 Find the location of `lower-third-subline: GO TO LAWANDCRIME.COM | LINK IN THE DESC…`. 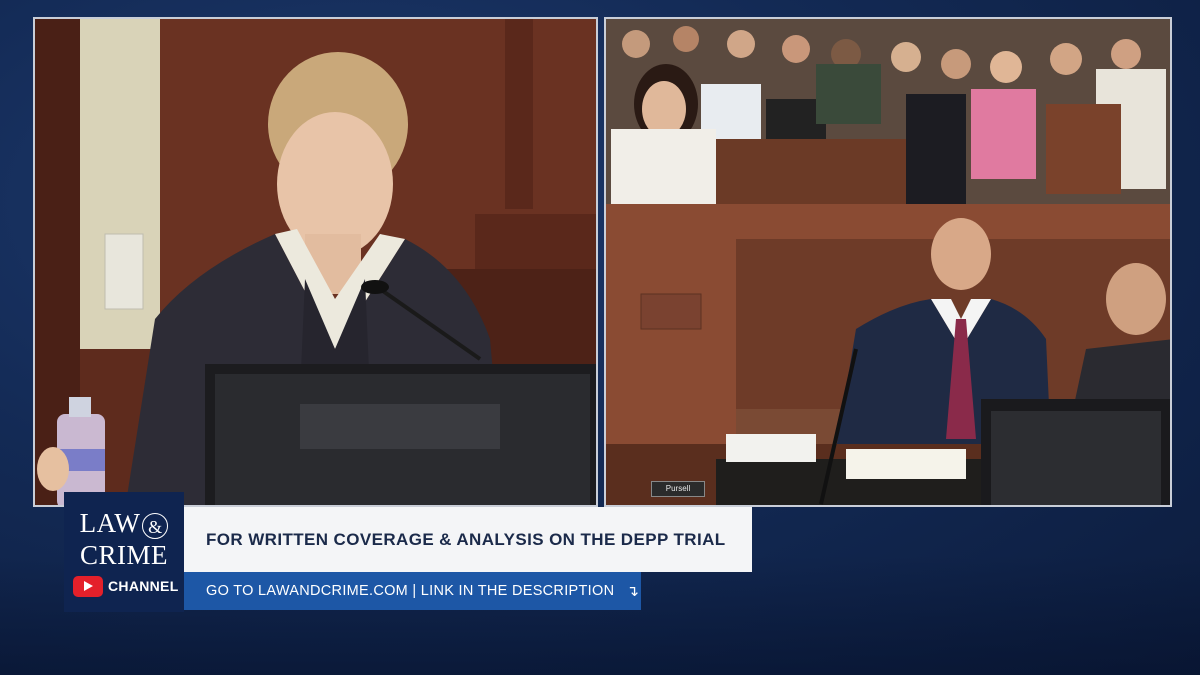

lower-third-subline: GO TO LAWANDCRIME.COM | LINK IN THE DESC… is located at coordinates (412, 591).